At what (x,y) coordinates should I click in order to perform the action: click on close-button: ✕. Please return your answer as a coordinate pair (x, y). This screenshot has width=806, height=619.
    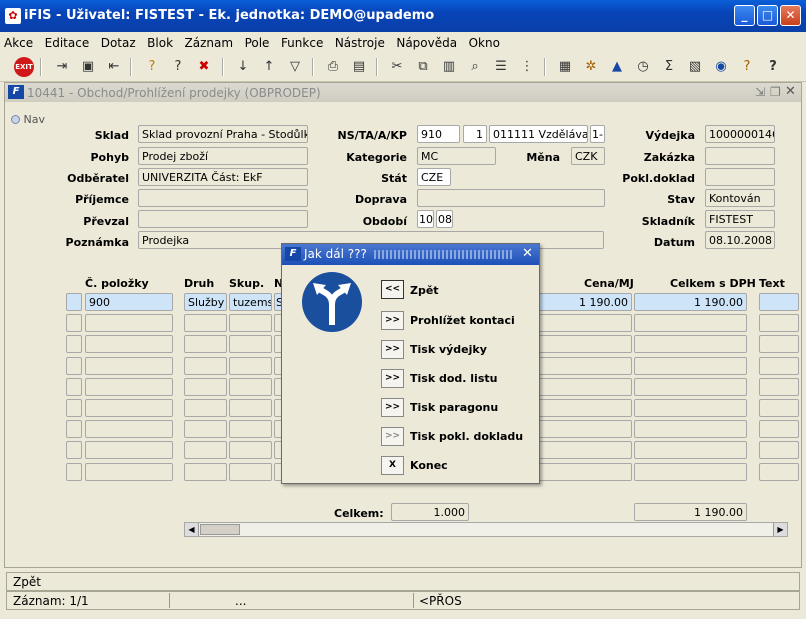
    Looking at the image, I should click on (790, 15).